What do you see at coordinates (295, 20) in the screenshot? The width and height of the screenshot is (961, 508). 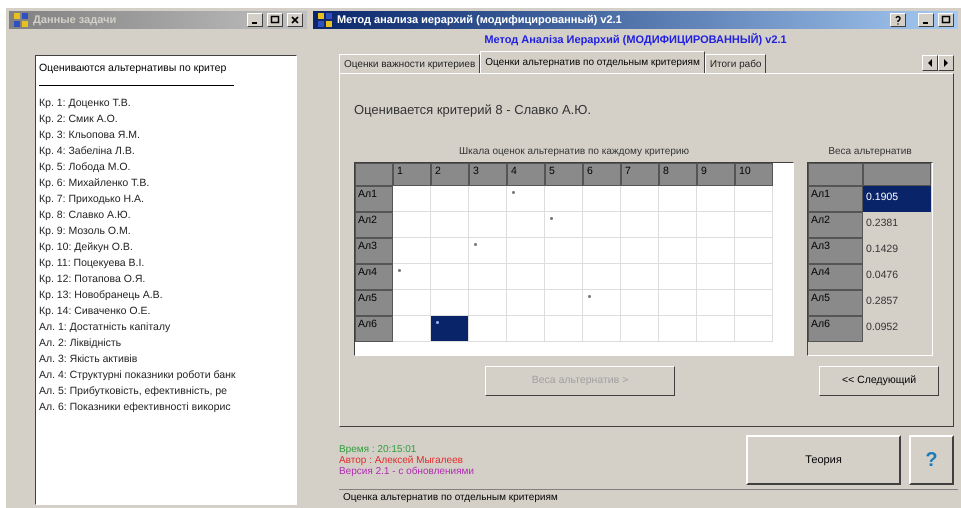 I see `close-icon` at bounding box center [295, 20].